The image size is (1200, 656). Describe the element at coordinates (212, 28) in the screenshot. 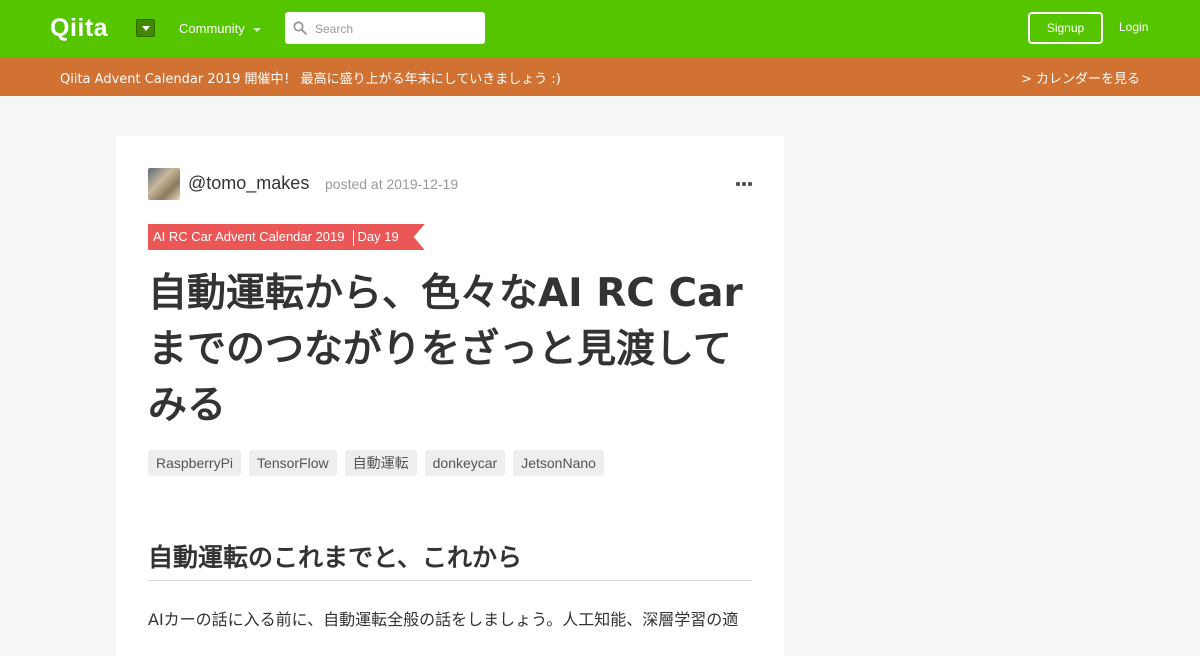

I see `community-label: Community` at that location.